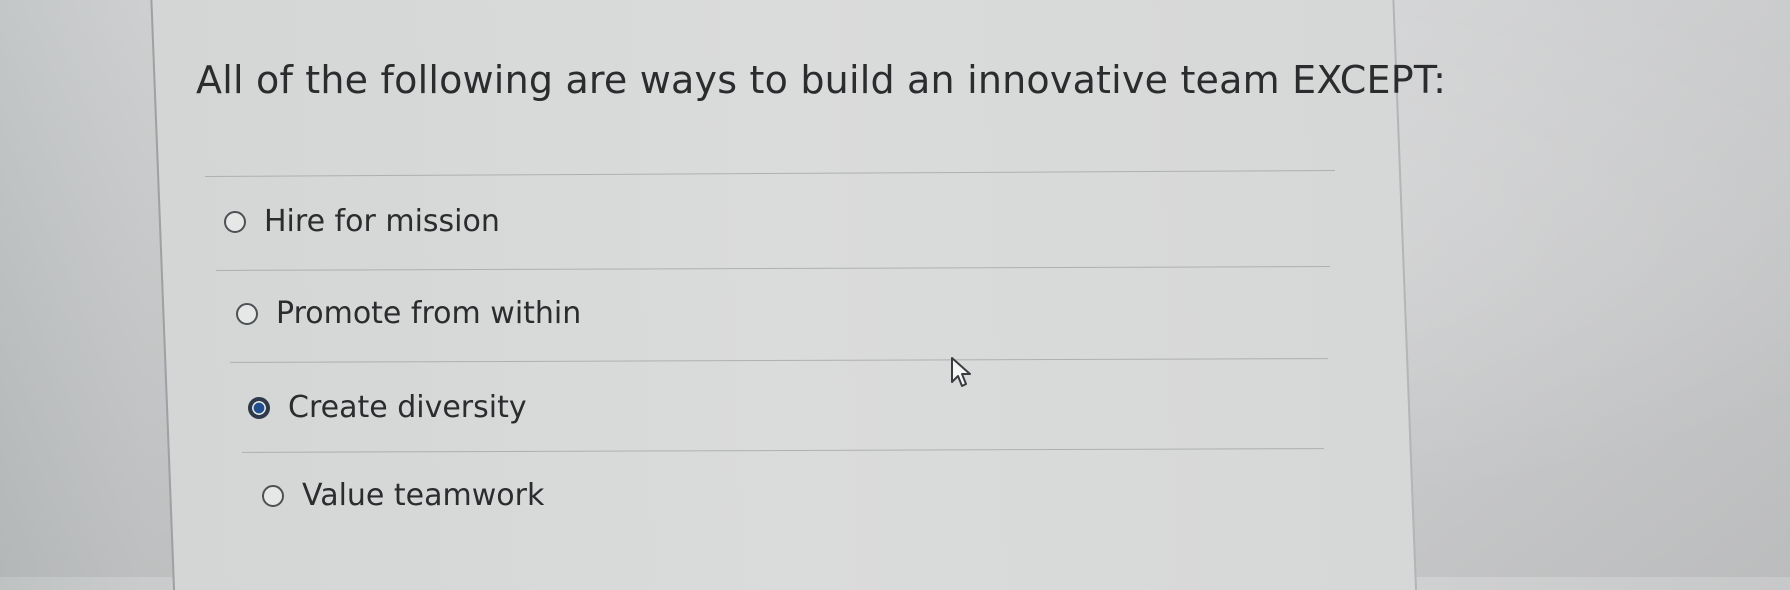  I want to click on answer-option-create-diversity: Create diversity, so click(387, 407).